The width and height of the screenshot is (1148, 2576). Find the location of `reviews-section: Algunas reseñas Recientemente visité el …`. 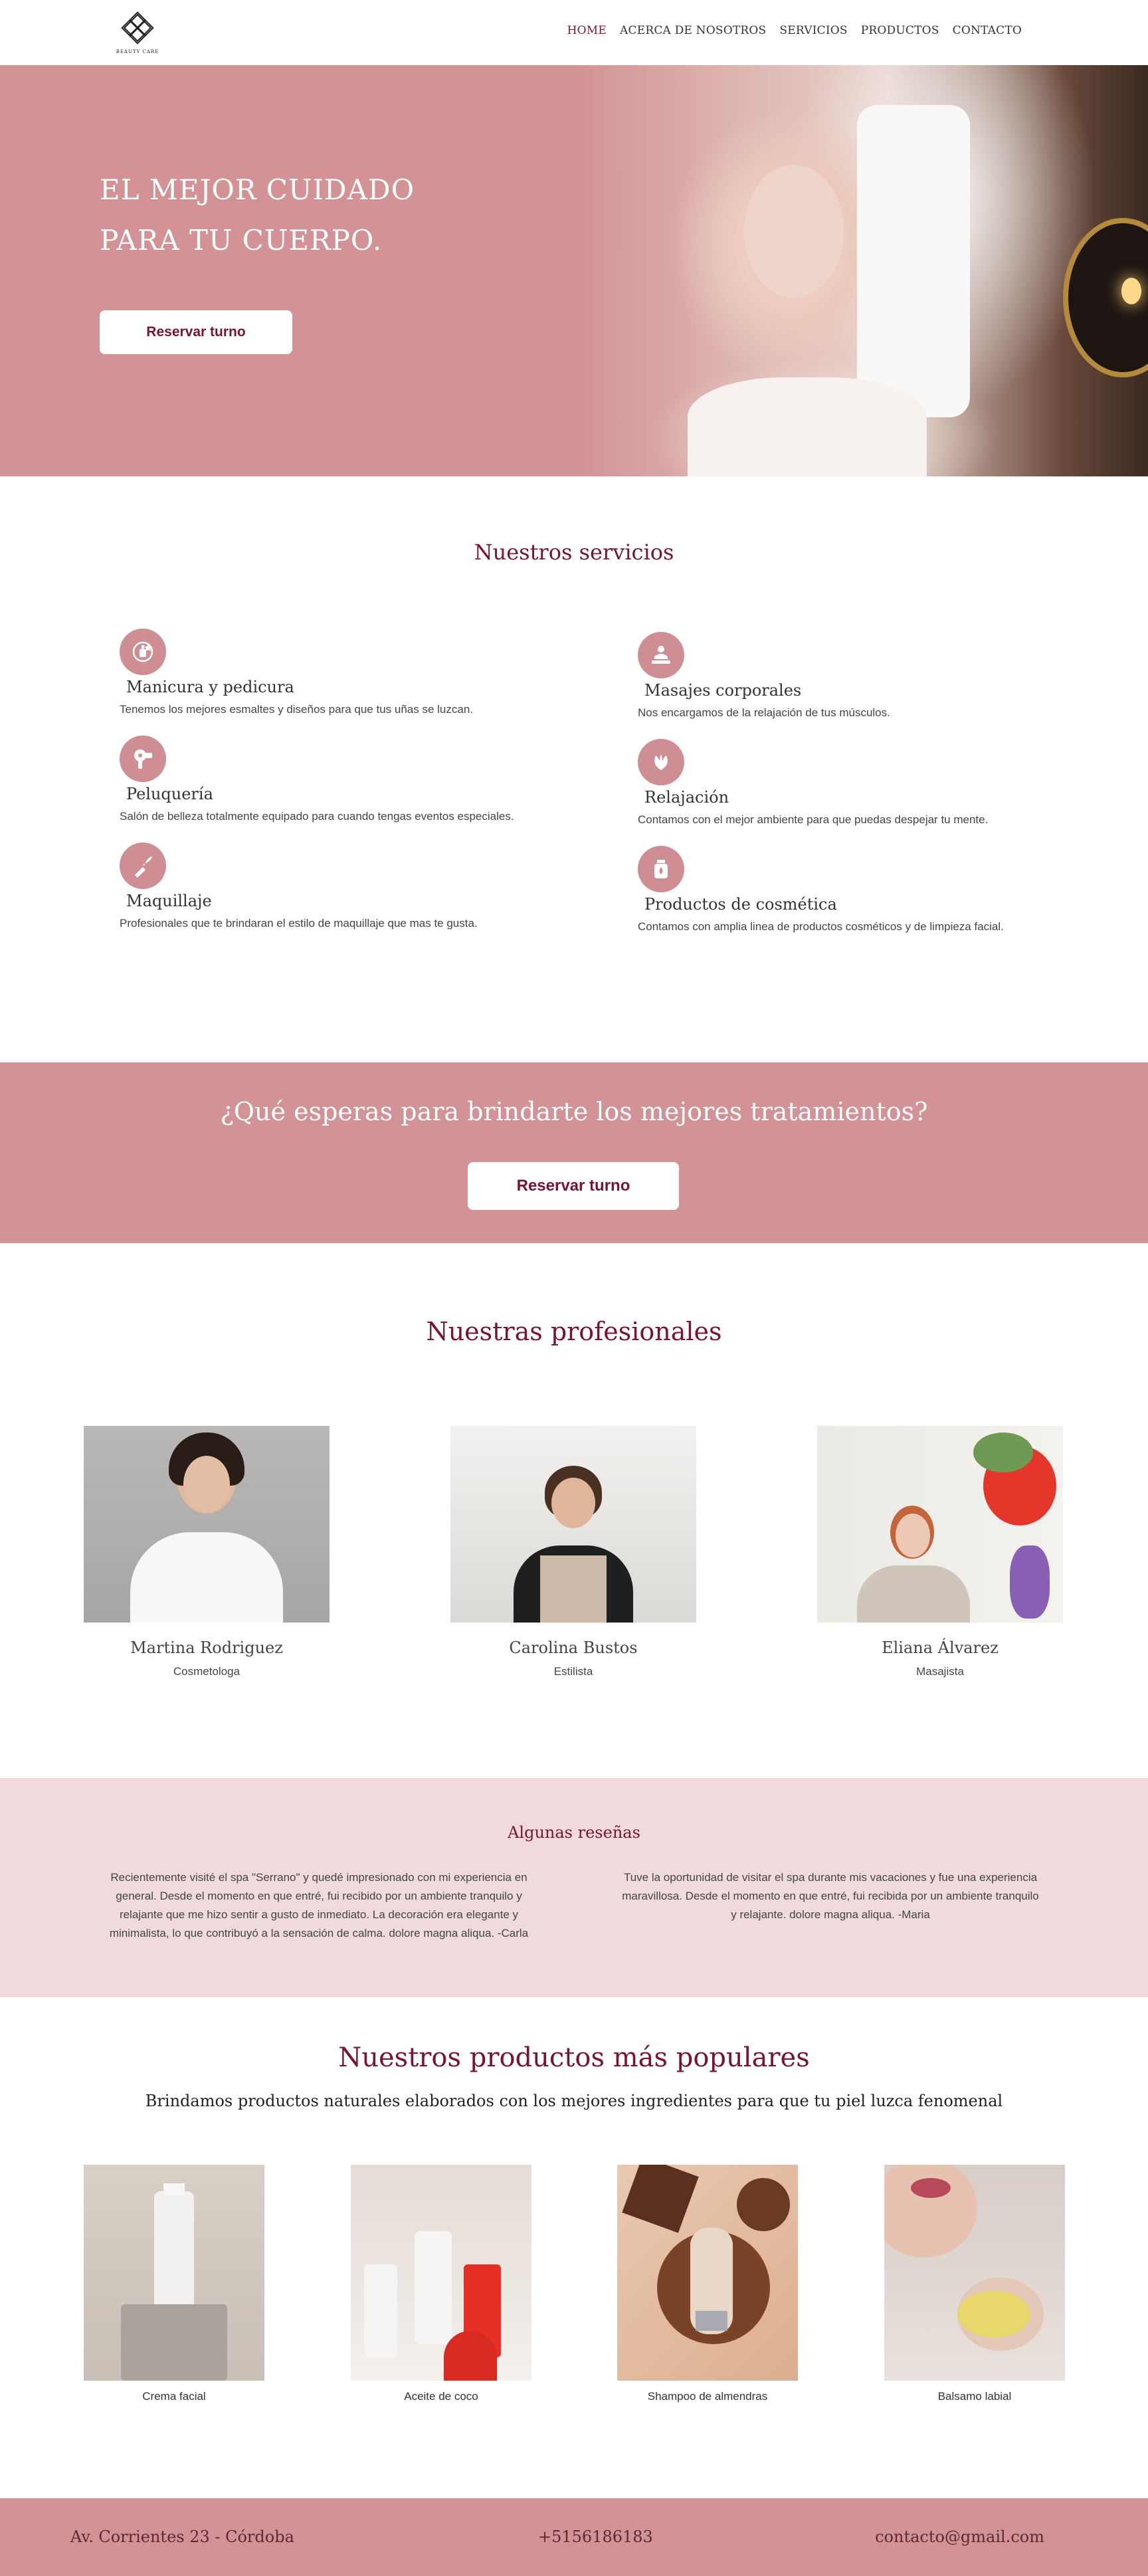

reviews-section: Algunas reseñas Recientemente visité el … is located at coordinates (574, 1888).